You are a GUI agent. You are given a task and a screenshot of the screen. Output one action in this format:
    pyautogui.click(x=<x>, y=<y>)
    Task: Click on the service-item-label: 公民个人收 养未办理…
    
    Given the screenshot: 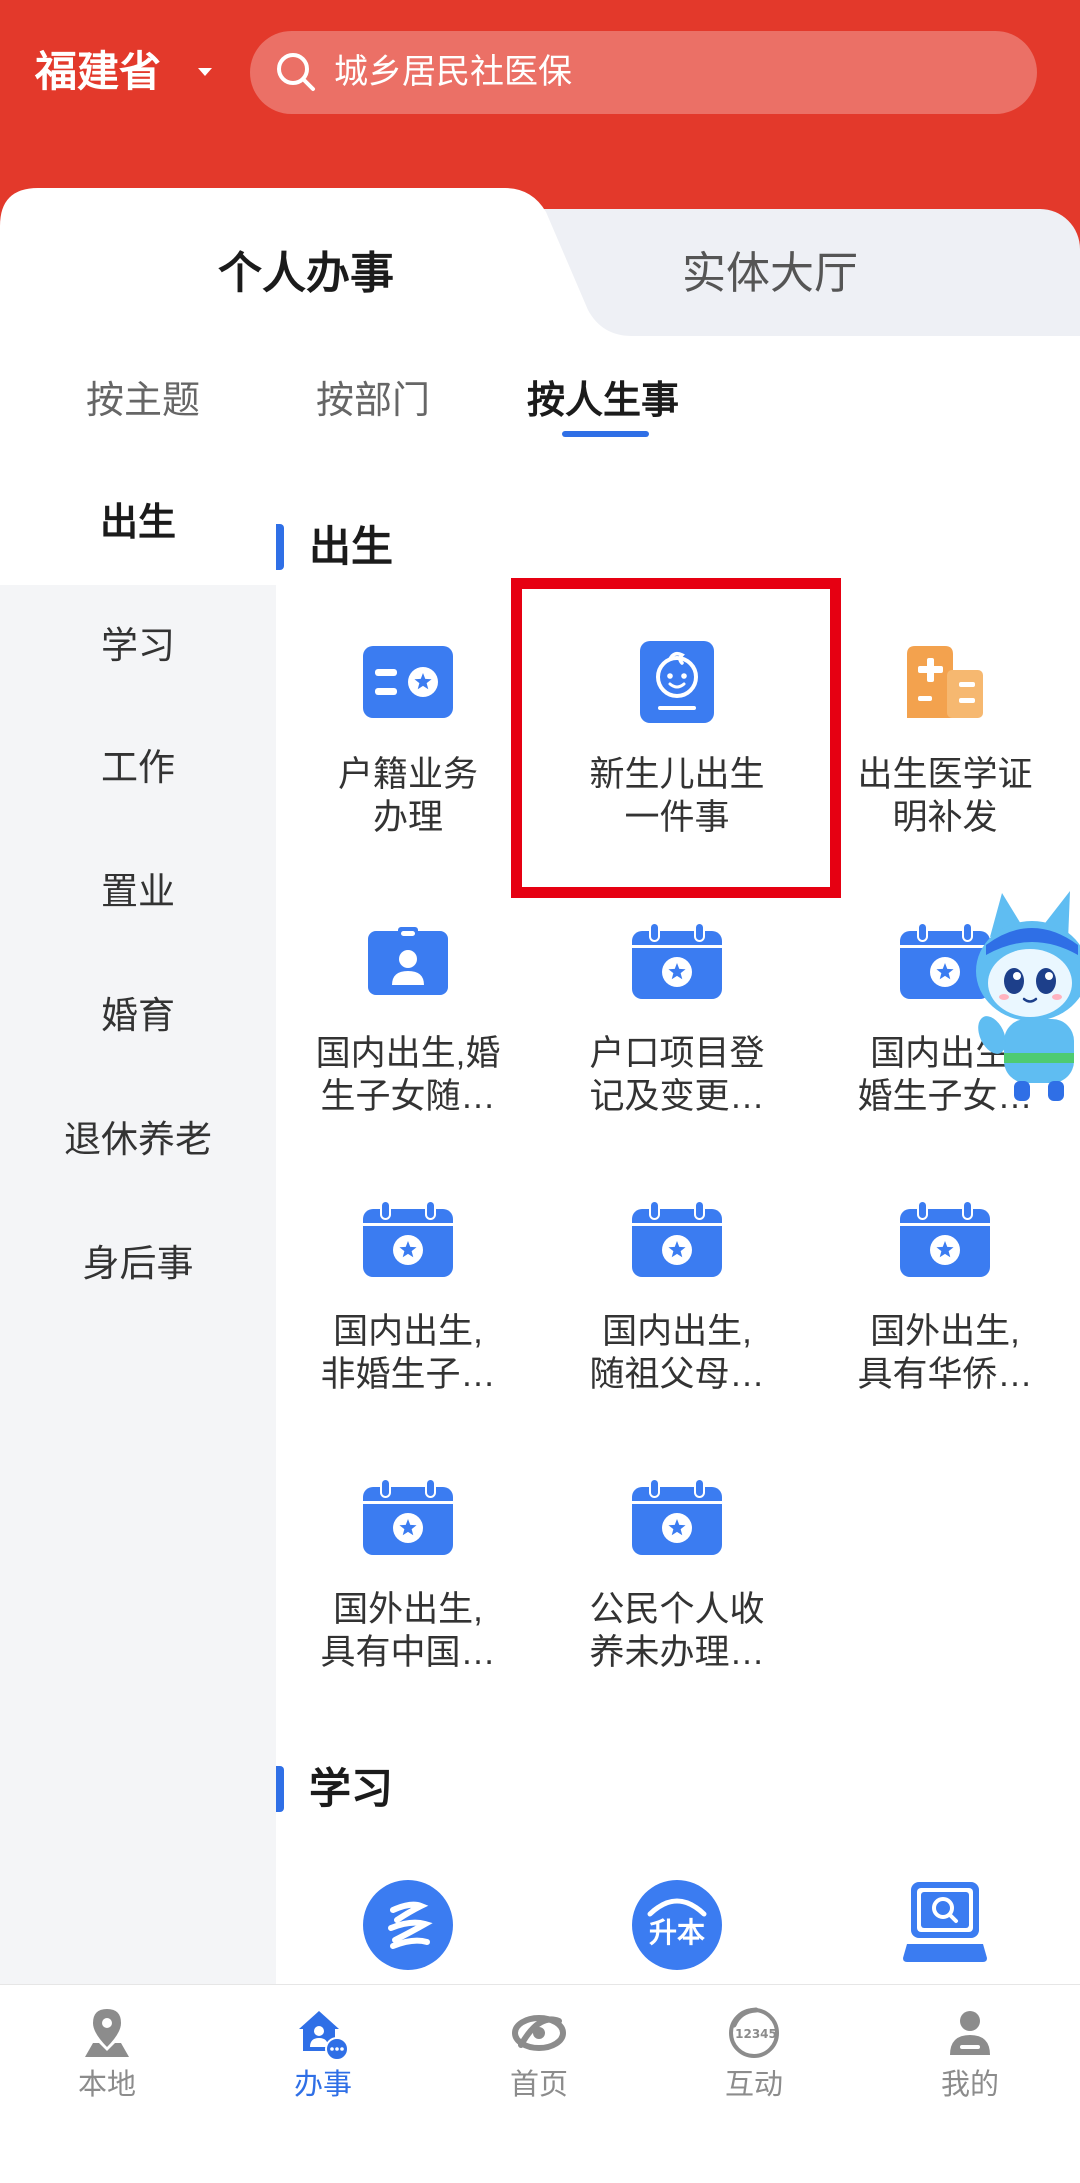 What is the action you would take?
    pyautogui.click(x=677, y=1631)
    